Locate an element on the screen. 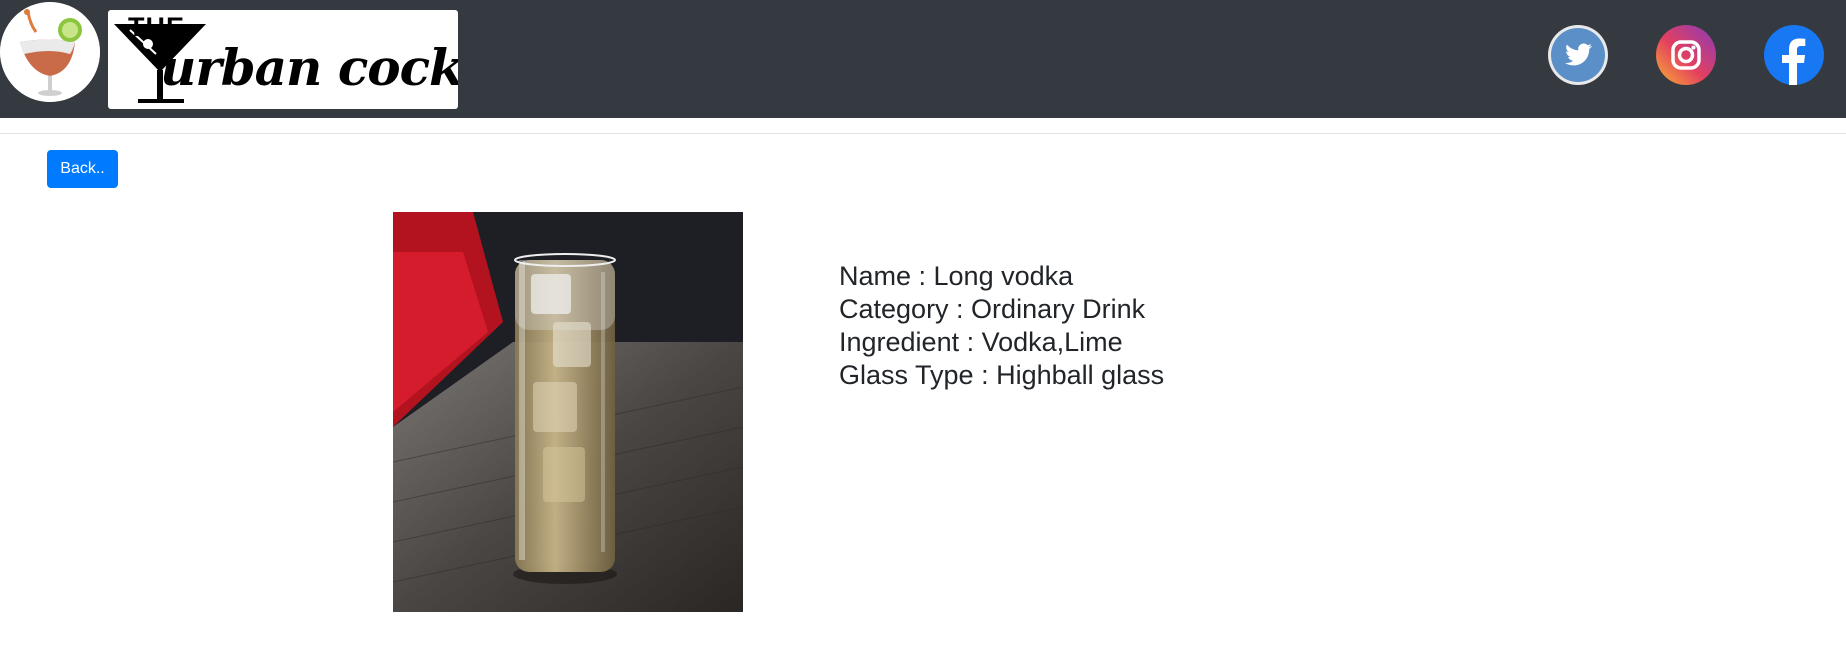  brand-script: urban cocktail is located at coordinates (309, 67).